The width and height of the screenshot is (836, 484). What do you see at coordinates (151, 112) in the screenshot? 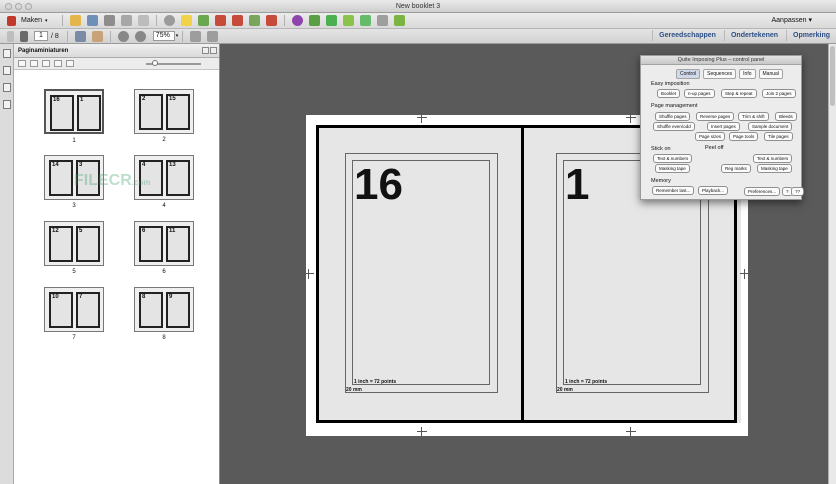
I see `thumbnail-page: 2` at bounding box center [151, 112].